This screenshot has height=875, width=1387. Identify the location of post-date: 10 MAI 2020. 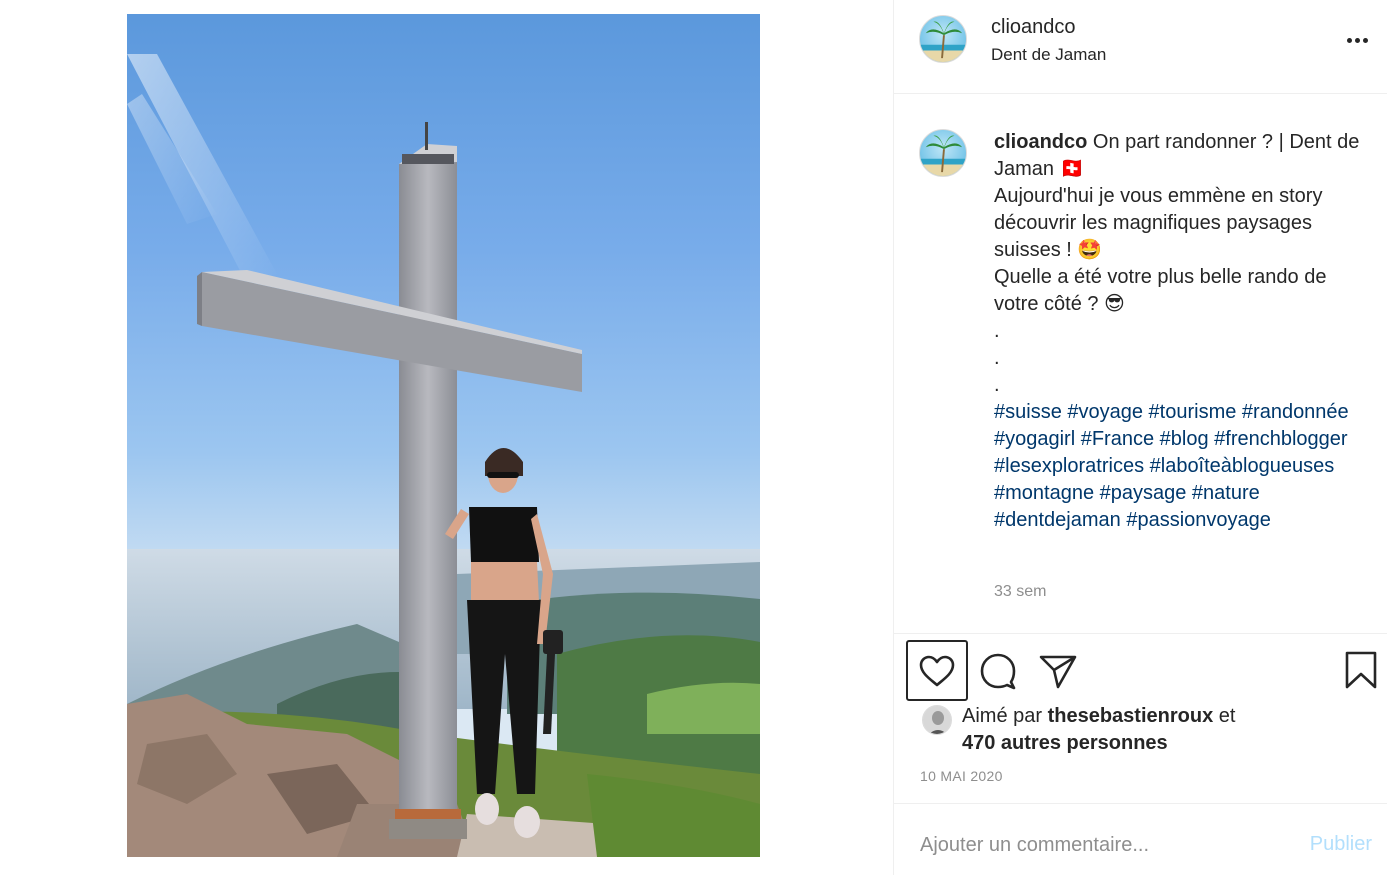
(961, 776).